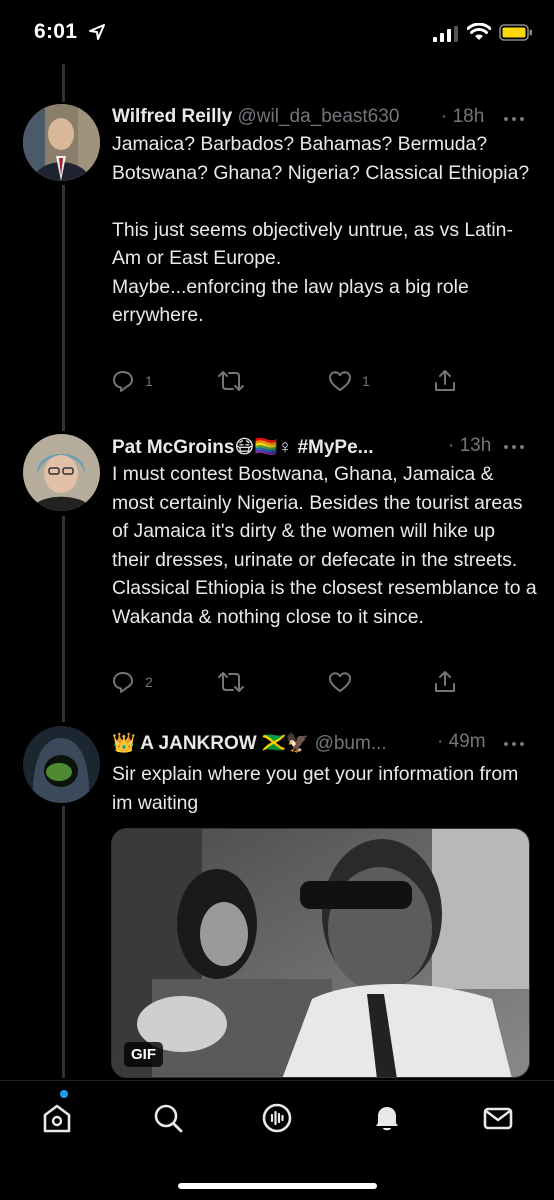 The image size is (554, 1200). What do you see at coordinates (143, 1054) in the screenshot?
I see `gif-badge: GIF` at bounding box center [143, 1054].